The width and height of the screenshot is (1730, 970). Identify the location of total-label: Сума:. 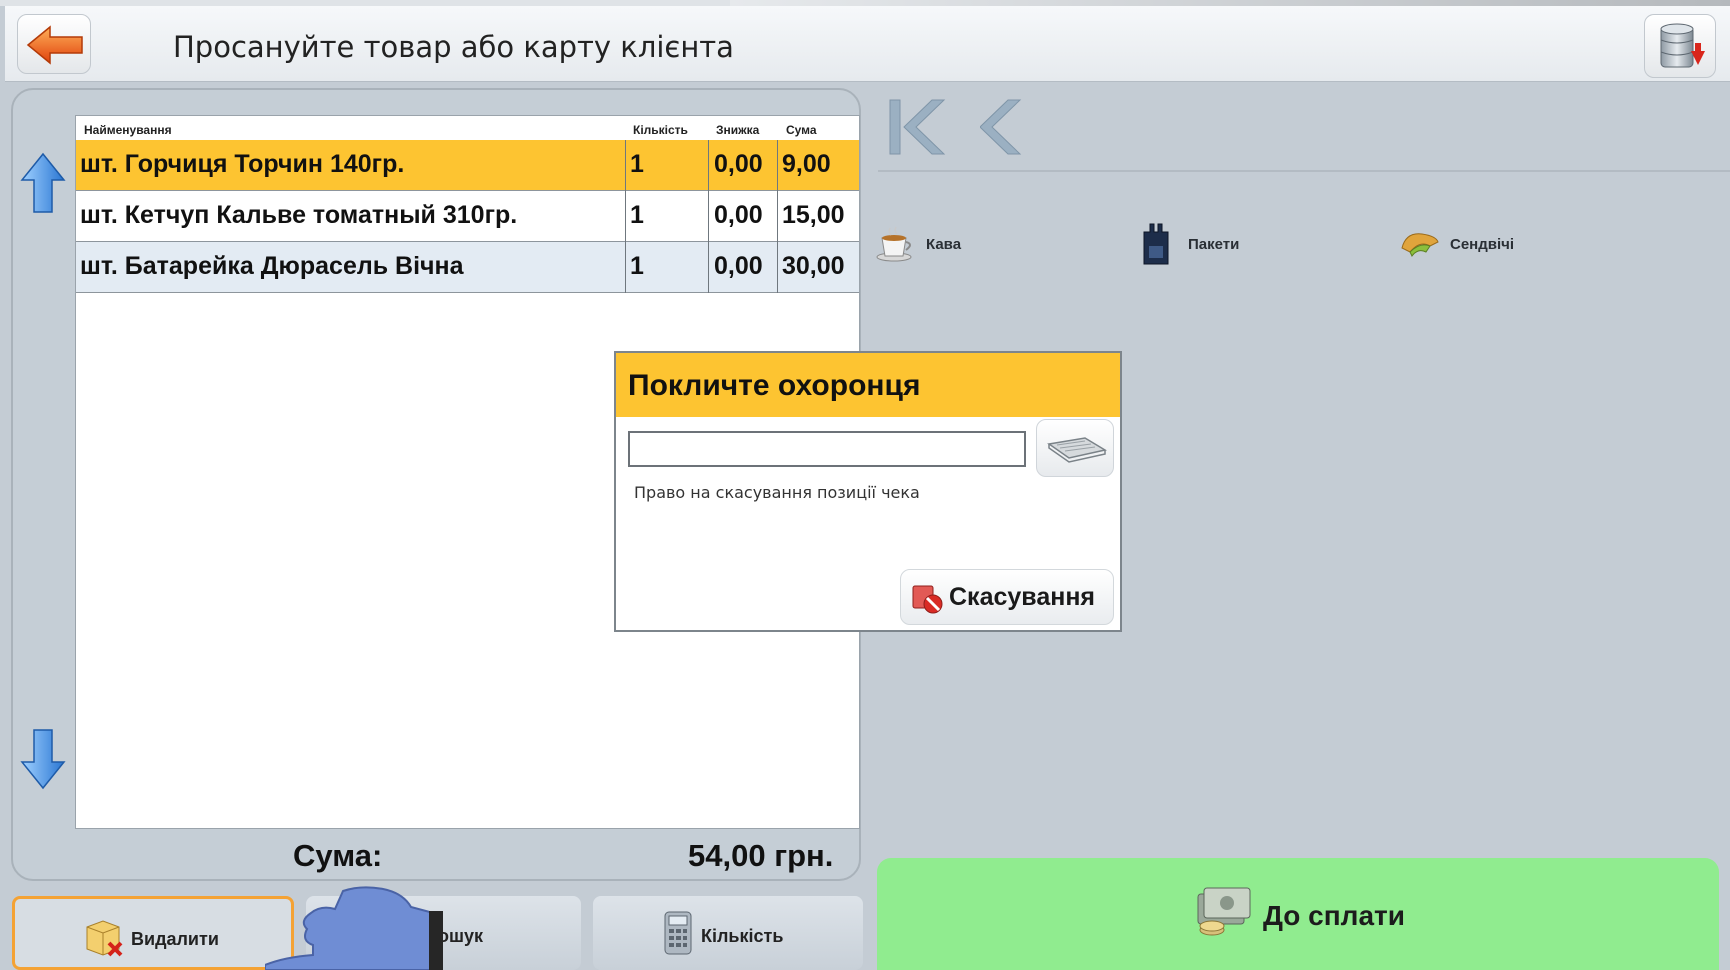
(338, 855).